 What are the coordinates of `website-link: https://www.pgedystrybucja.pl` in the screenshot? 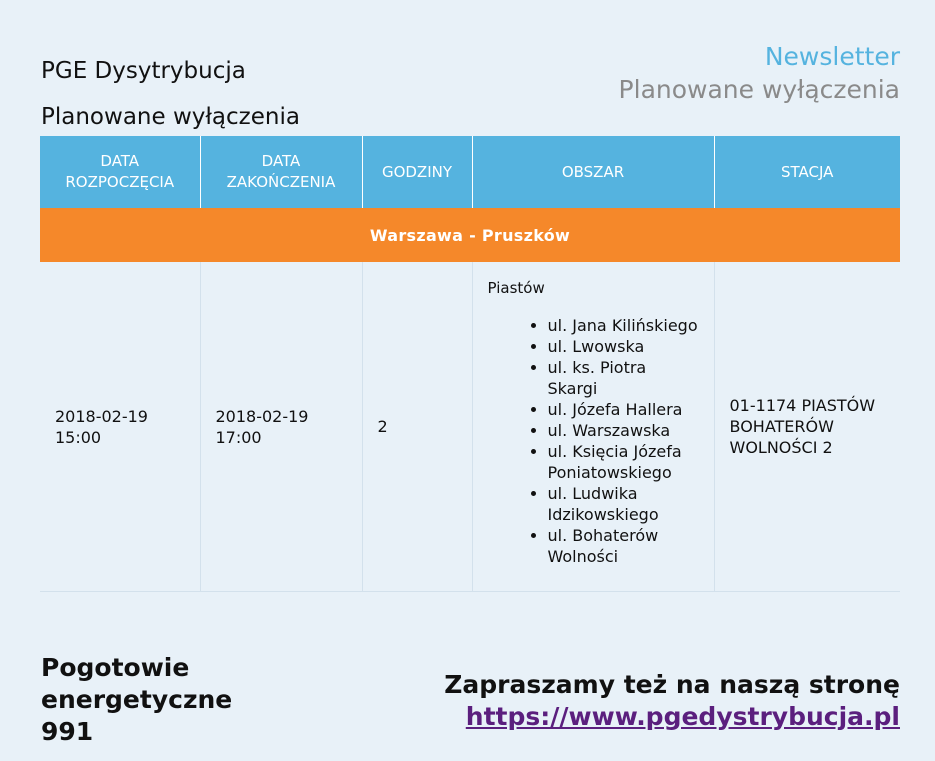 It's located at (683, 717).